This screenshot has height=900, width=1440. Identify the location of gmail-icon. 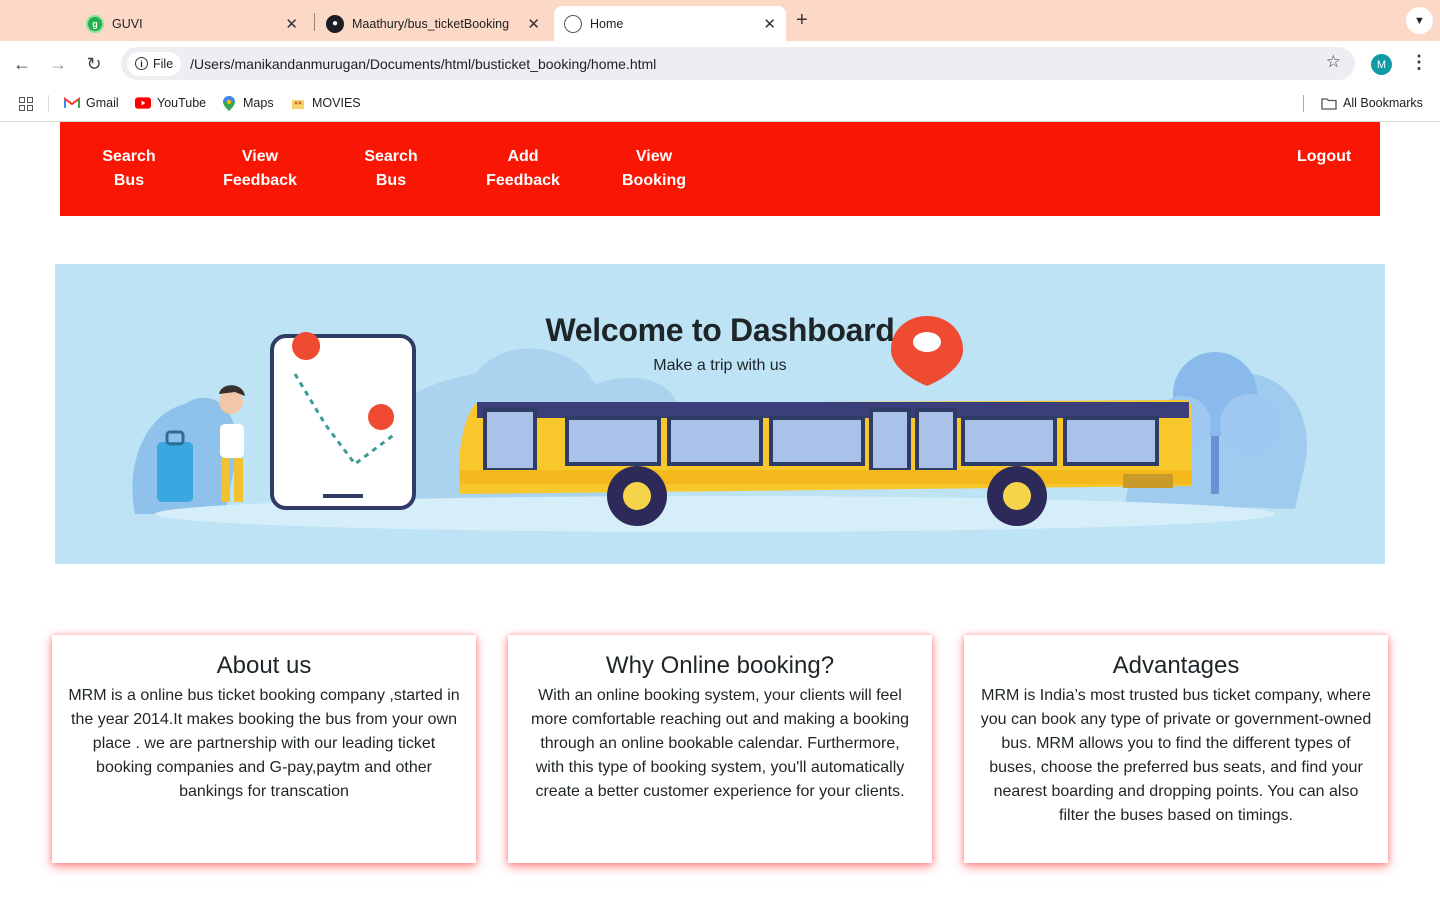
(72, 103).